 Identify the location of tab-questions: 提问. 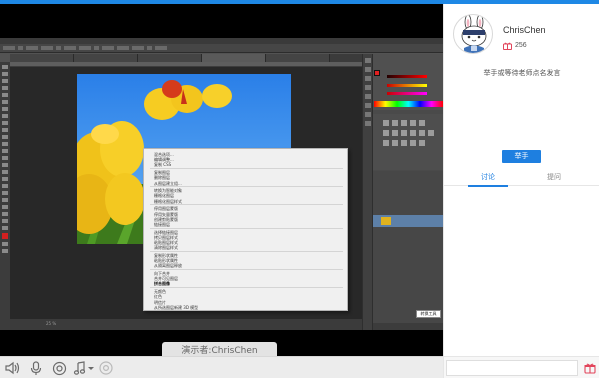
(554, 179).